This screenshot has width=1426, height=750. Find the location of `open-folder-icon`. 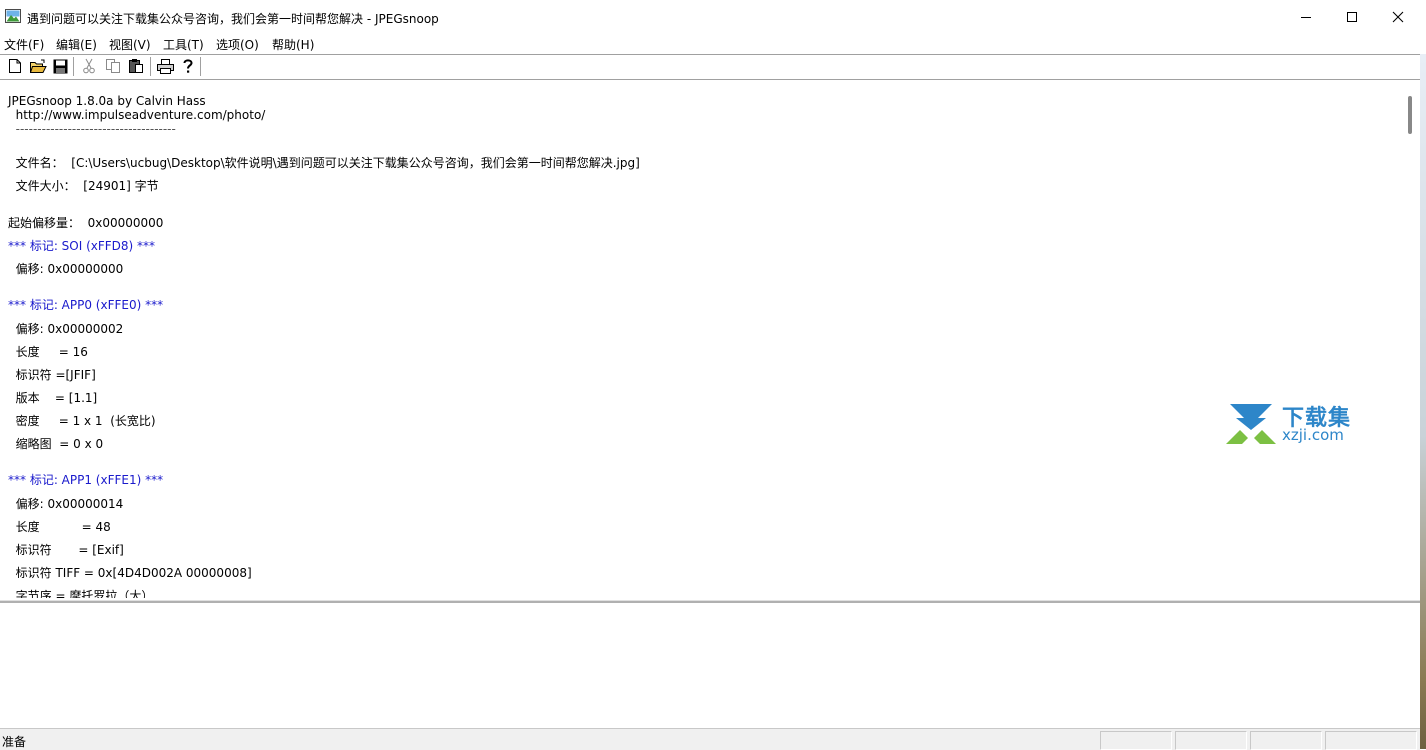

open-folder-icon is located at coordinates (38, 66).